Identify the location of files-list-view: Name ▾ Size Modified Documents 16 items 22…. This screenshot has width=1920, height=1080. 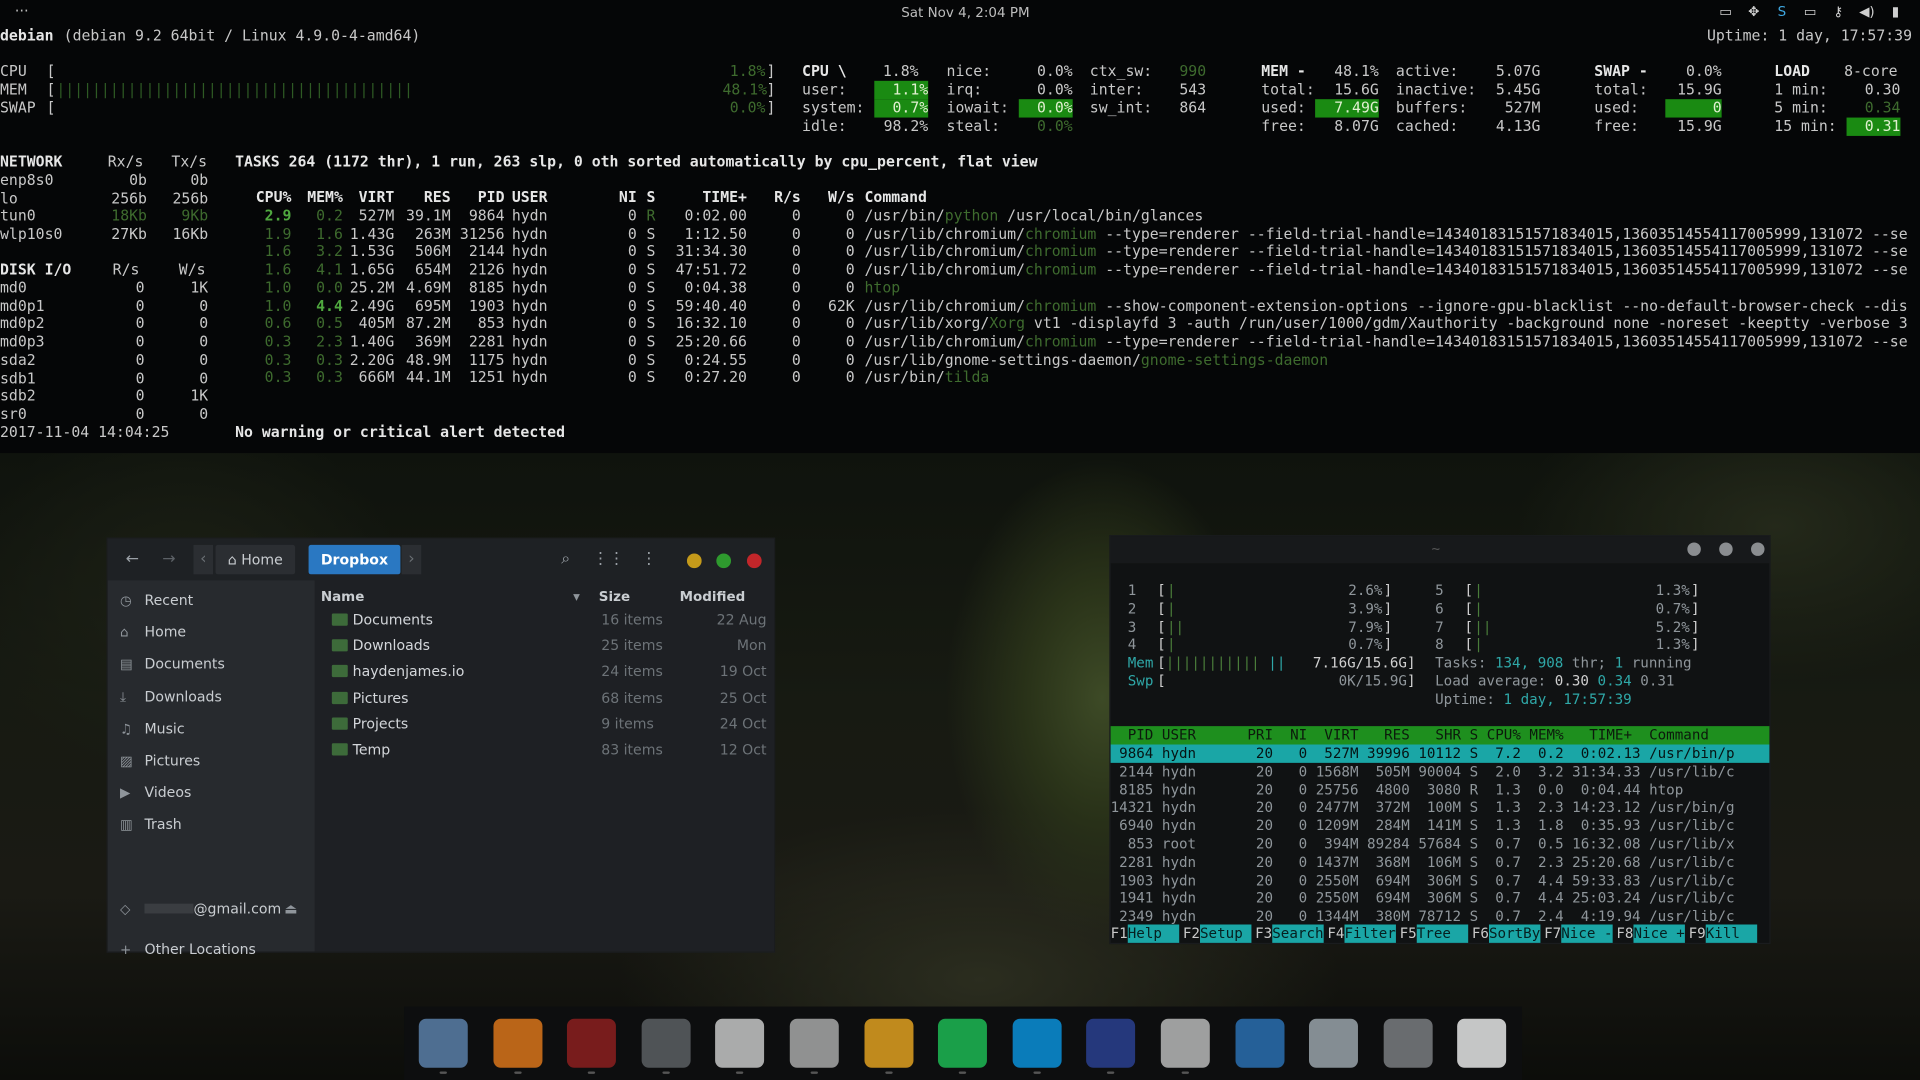
(544, 766).